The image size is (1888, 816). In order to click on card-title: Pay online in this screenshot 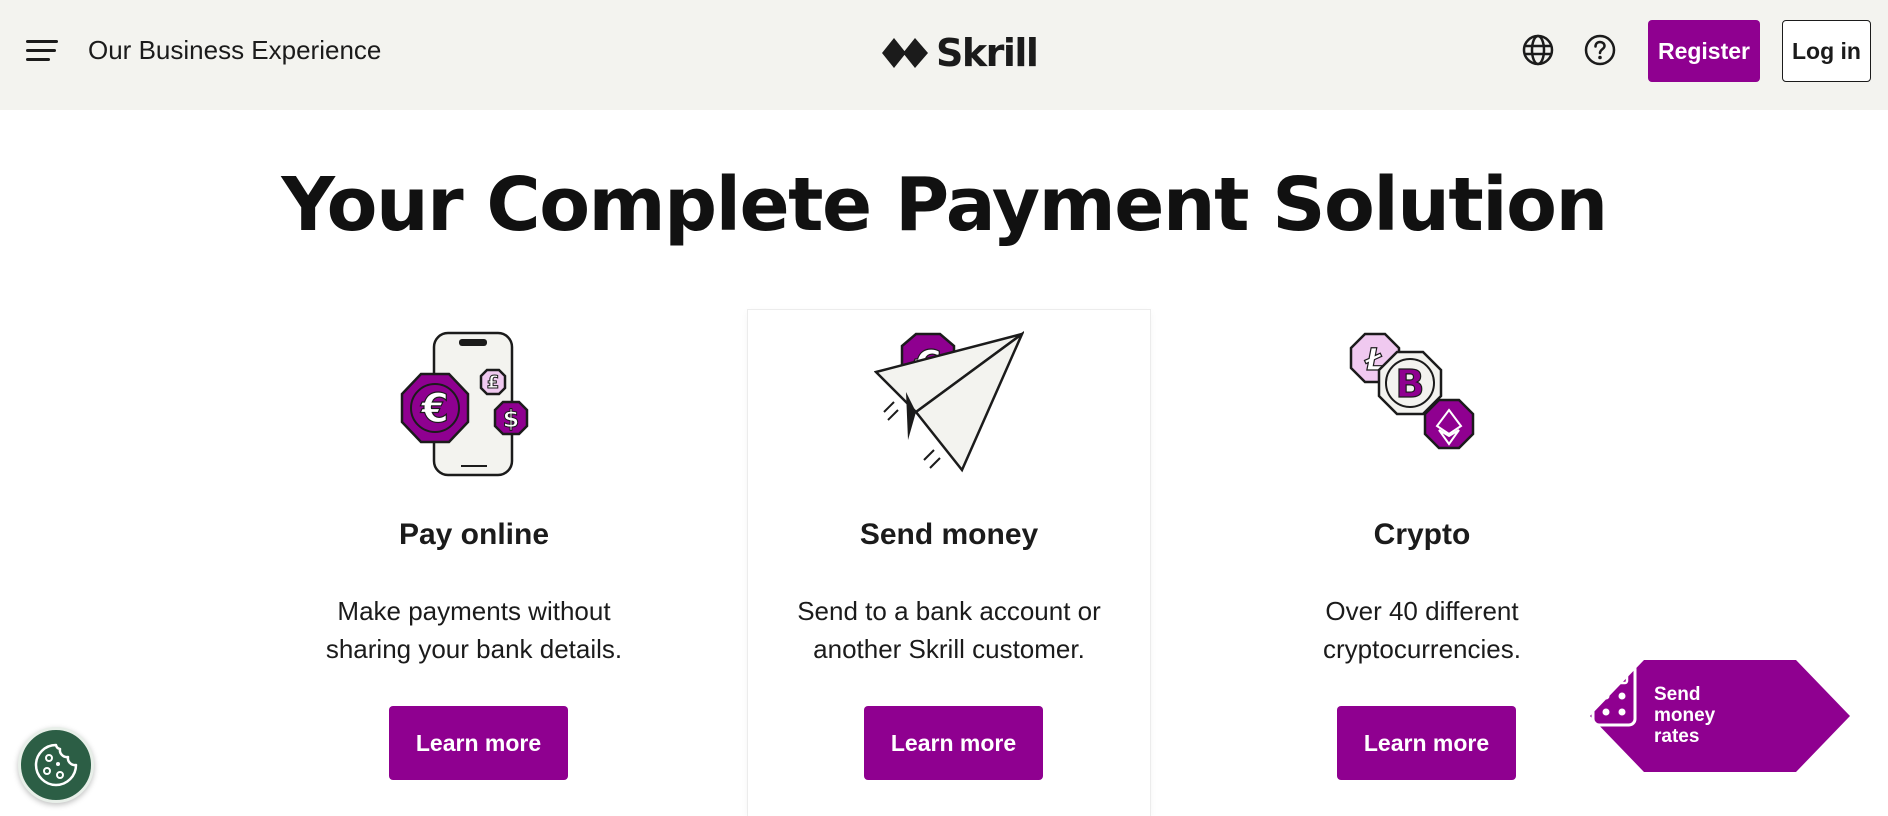, I will do `click(474, 534)`.